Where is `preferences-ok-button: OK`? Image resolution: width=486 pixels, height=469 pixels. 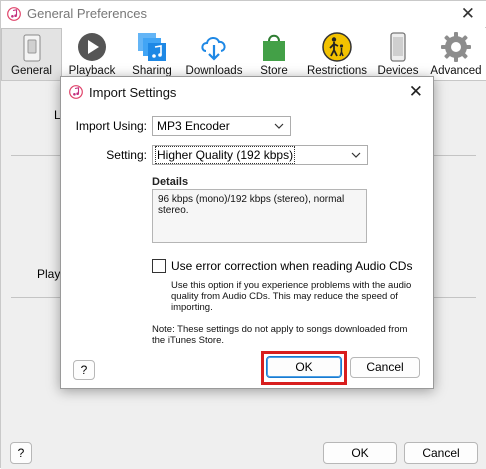
preferences-ok-button: OK is located at coordinates (360, 453).